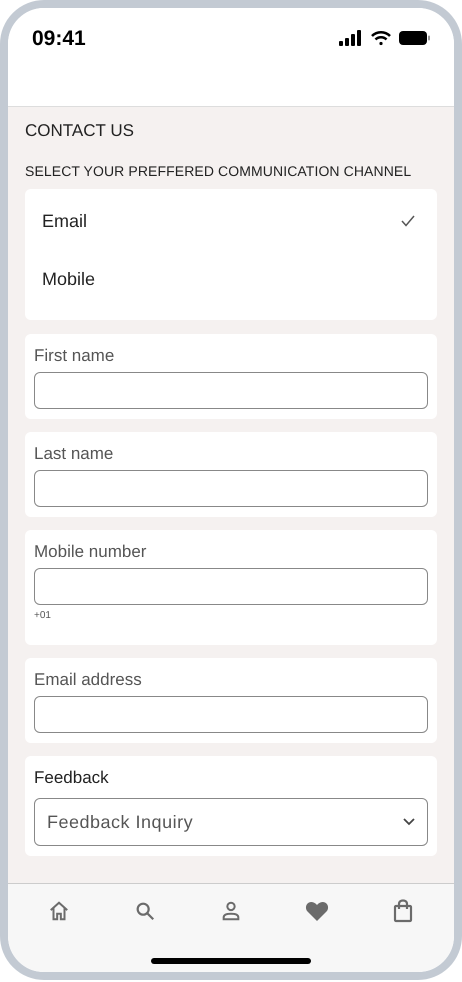 This screenshot has height=982, width=462. What do you see at coordinates (59, 911) in the screenshot?
I see `home-icon` at bounding box center [59, 911].